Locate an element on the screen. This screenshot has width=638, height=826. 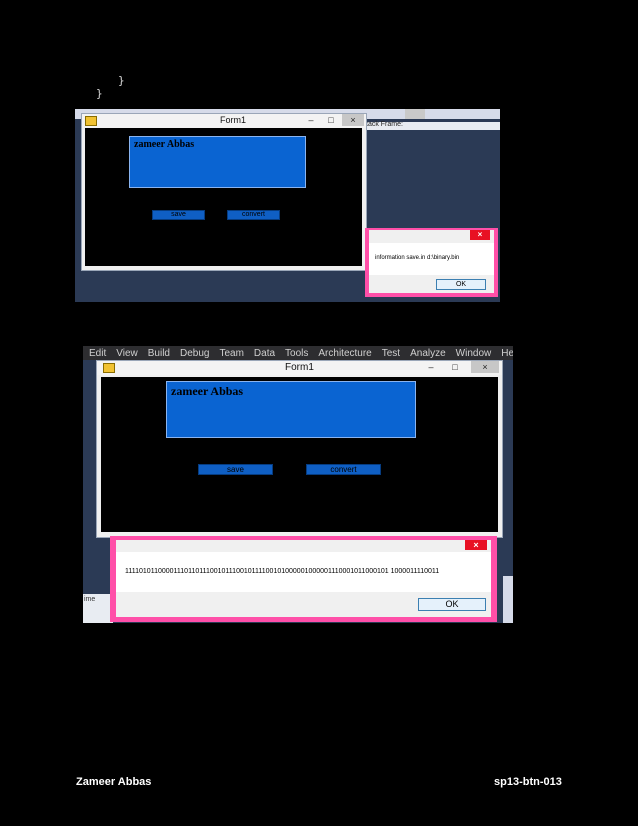
ok-button: OK is located at coordinates (461, 284).